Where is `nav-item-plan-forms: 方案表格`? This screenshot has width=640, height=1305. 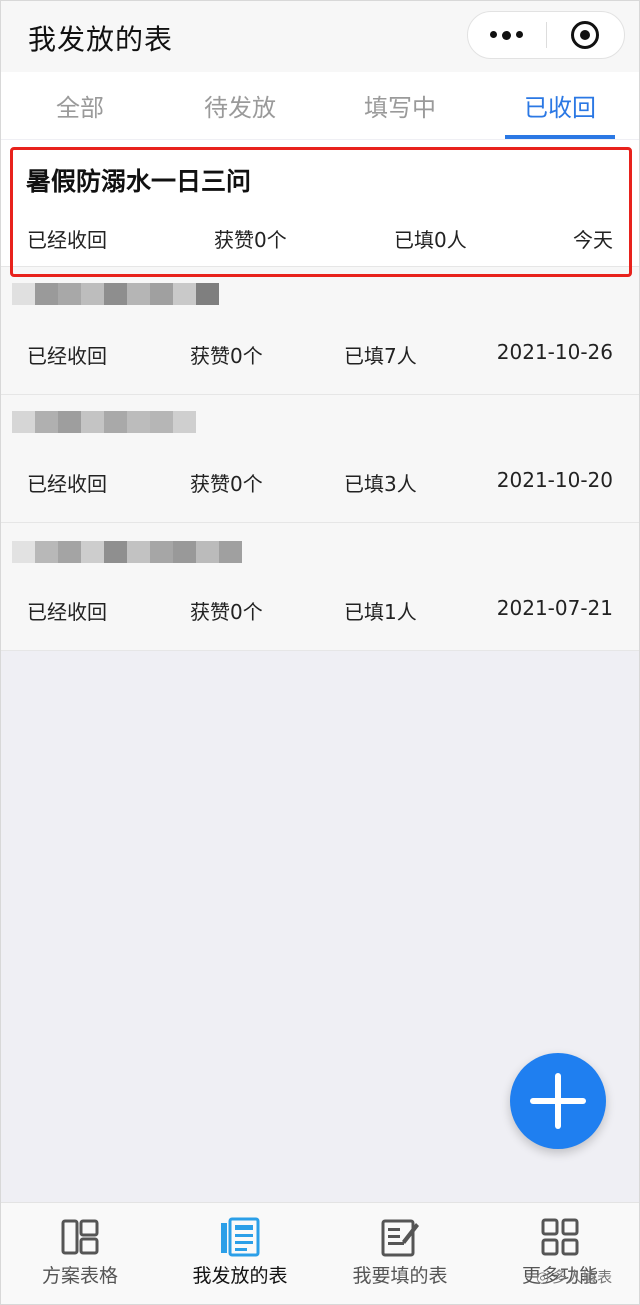
nav-item-plan-forms: 方案表格 is located at coordinates (80, 1254).